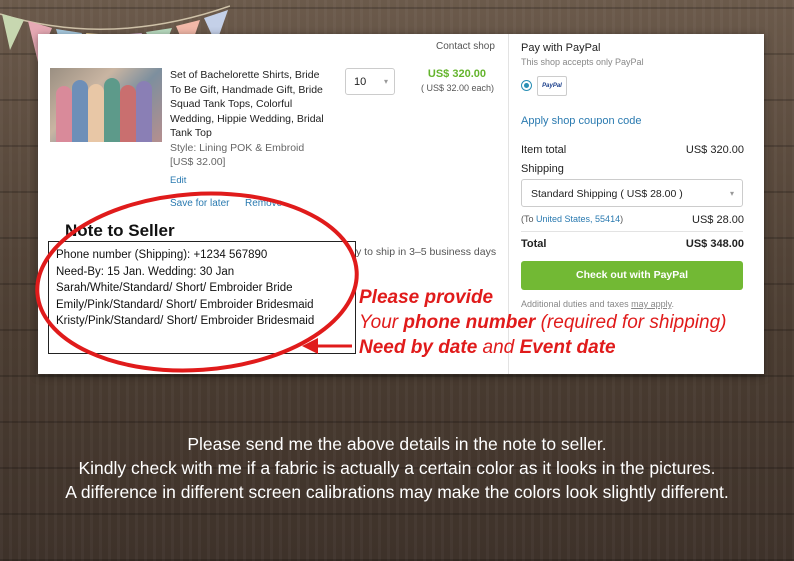 The width and height of the screenshot is (794, 561). I want to click on product-style: Style: Lining POK & Embroid [US$ 32.00], so click(237, 155).